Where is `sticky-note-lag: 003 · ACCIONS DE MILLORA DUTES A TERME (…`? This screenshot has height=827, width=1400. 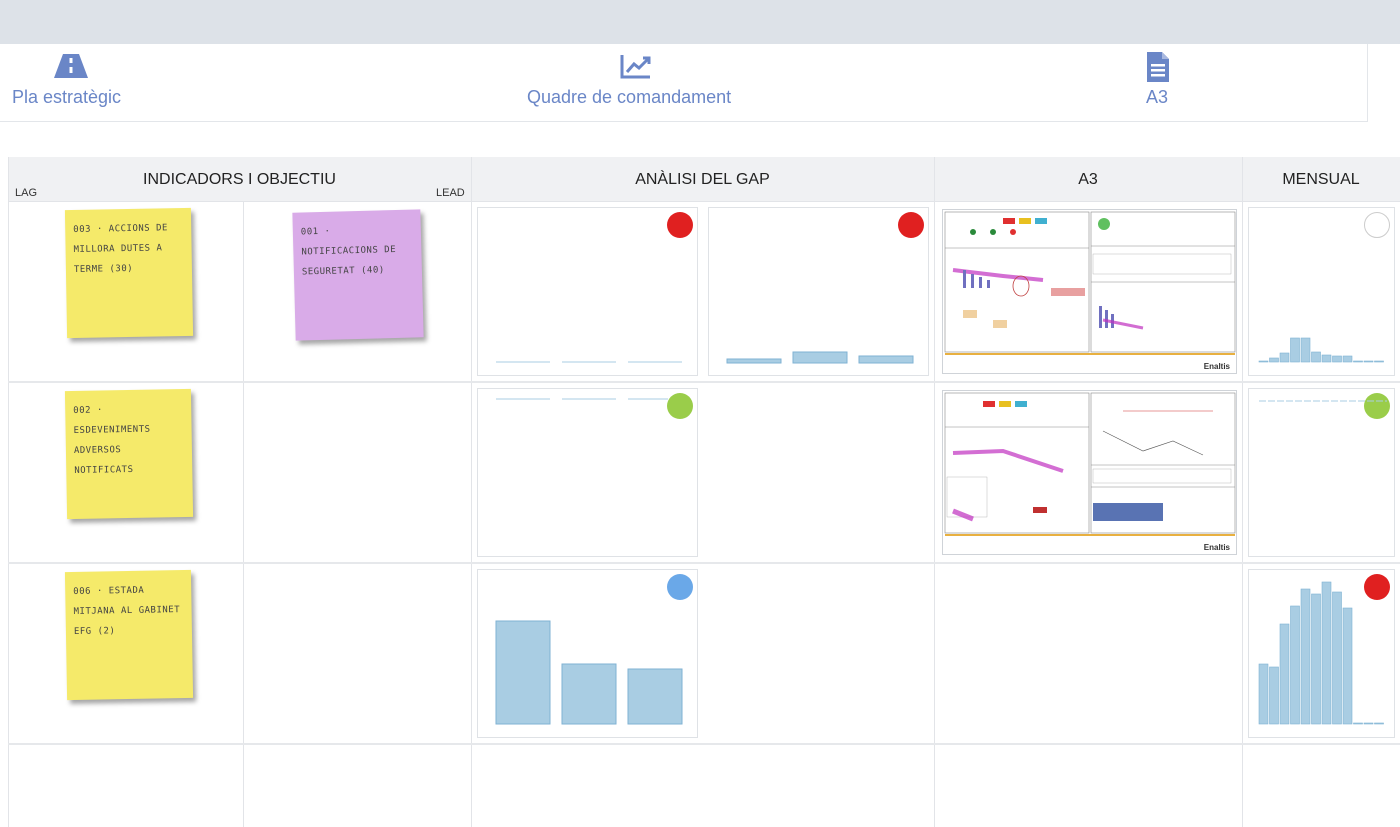 sticky-note-lag: 003 · ACCIONS DE MILLORA DUTES A TERME (… is located at coordinates (129, 273).